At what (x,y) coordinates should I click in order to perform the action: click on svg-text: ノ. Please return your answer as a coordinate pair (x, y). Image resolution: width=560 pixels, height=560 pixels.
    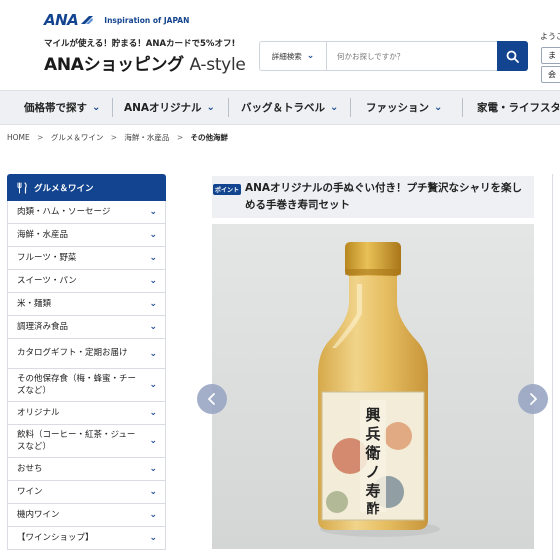
    Looking at the image, I should click on (372, 472).